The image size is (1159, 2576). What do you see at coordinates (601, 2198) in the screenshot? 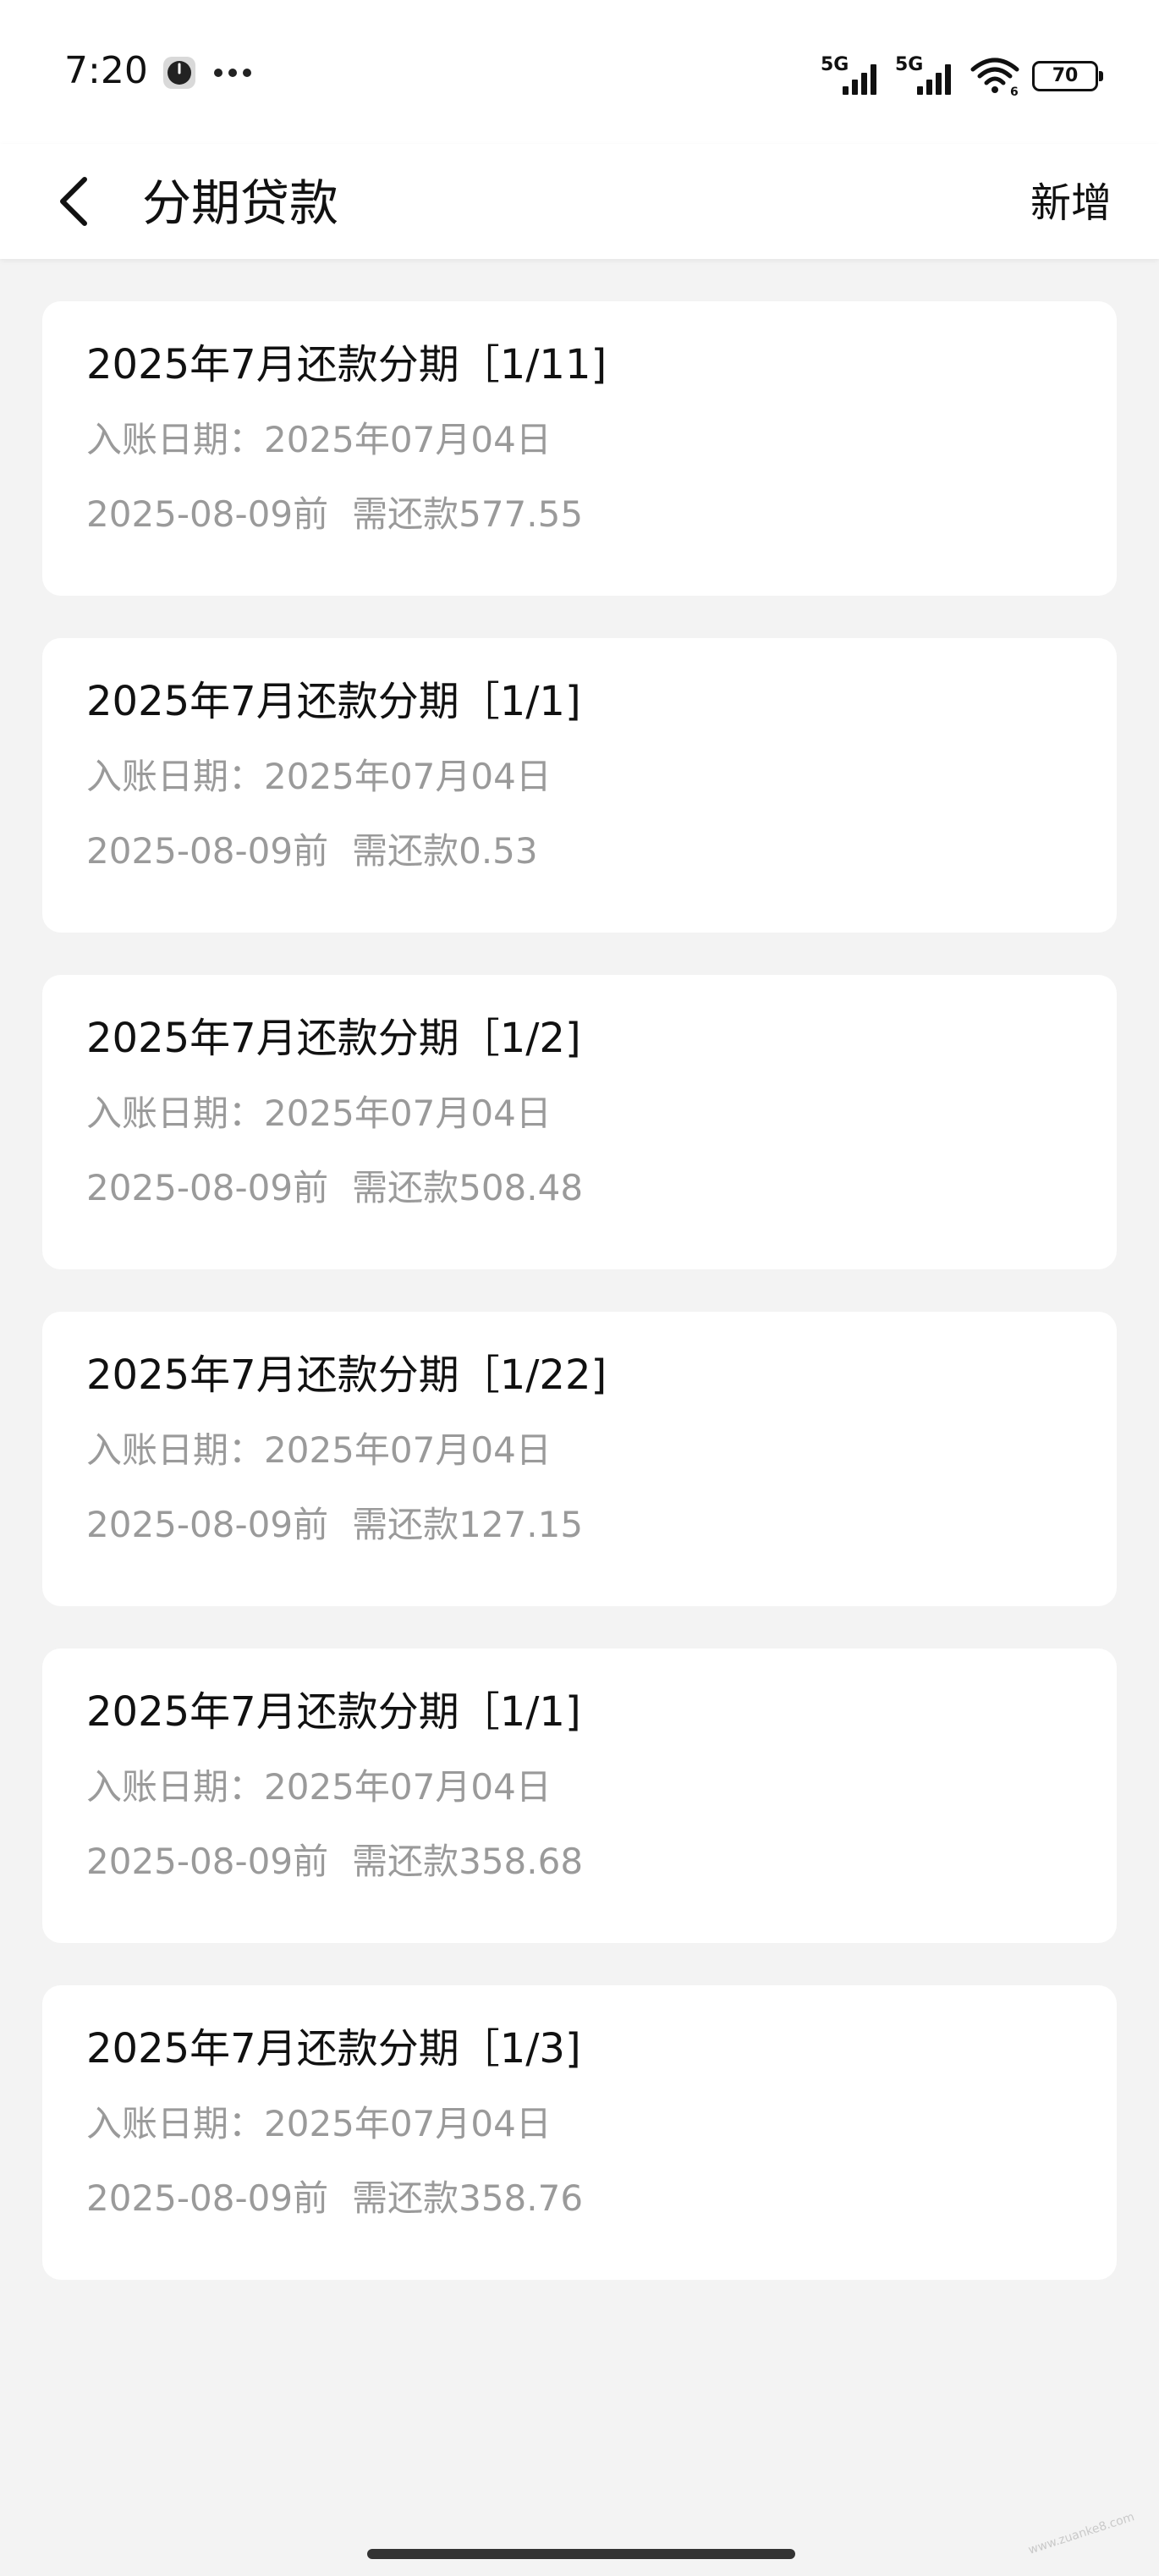
I see `due-line: 2025-08-09前 需还款358.76` at bounding box center [601, 2198].